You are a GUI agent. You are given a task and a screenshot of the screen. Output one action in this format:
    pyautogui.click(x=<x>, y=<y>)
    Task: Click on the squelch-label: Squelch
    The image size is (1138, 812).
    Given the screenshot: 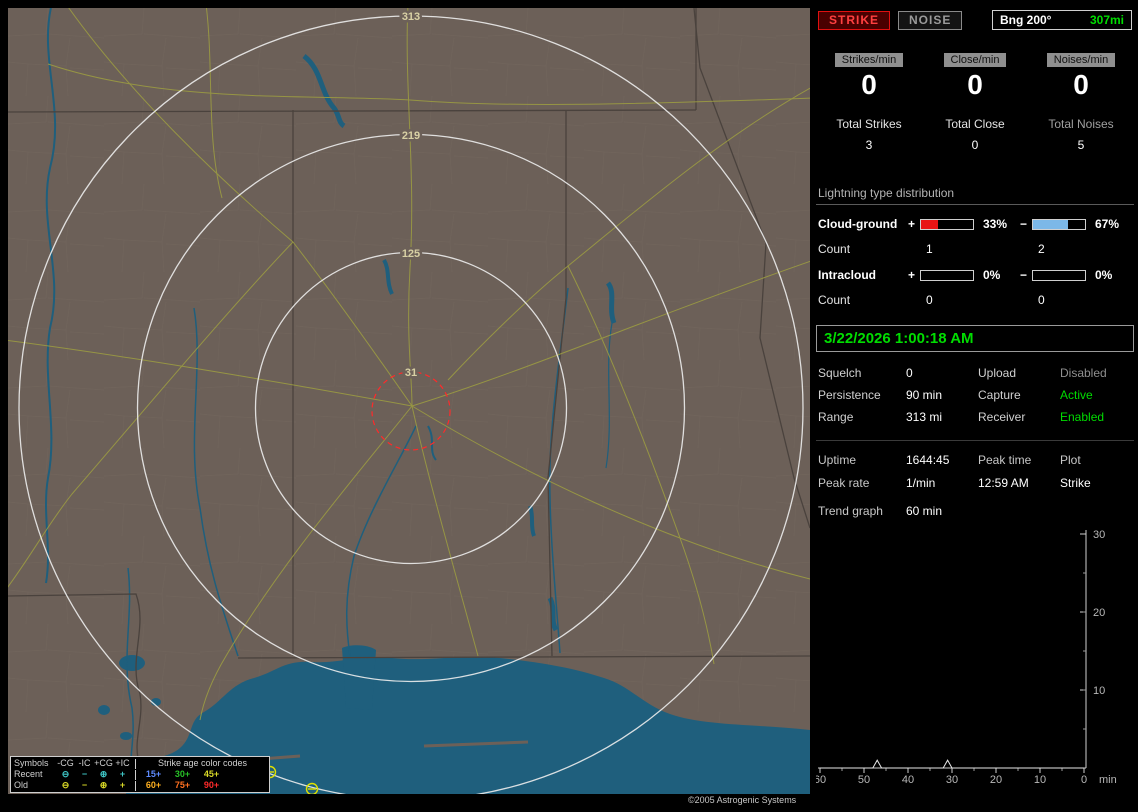 What is the action you would take?
    pyautogui.click(x=840, y=373)
    